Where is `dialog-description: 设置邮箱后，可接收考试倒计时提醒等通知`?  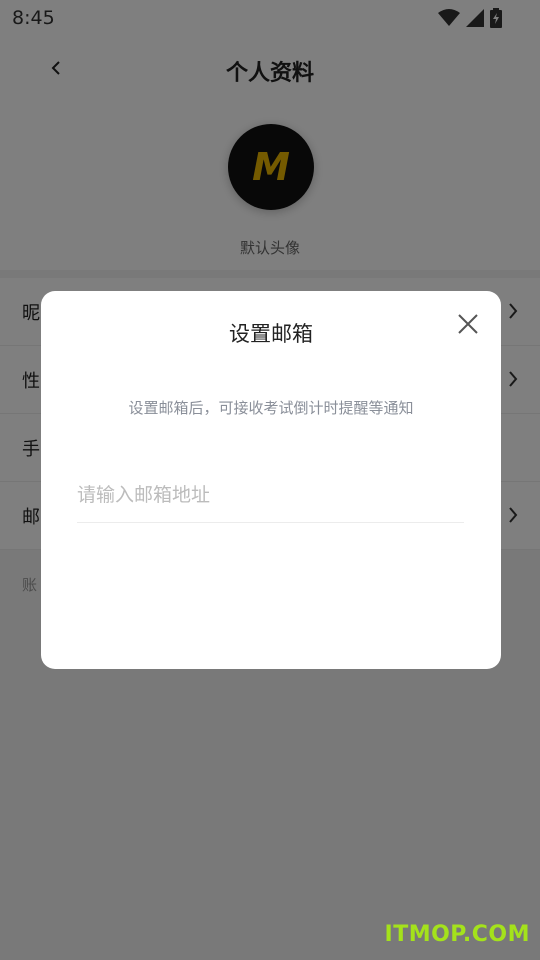
dialog-description: 设置邮箱后，可接收考试倒计时提醒等通知 is located at coordinates (271, 408).